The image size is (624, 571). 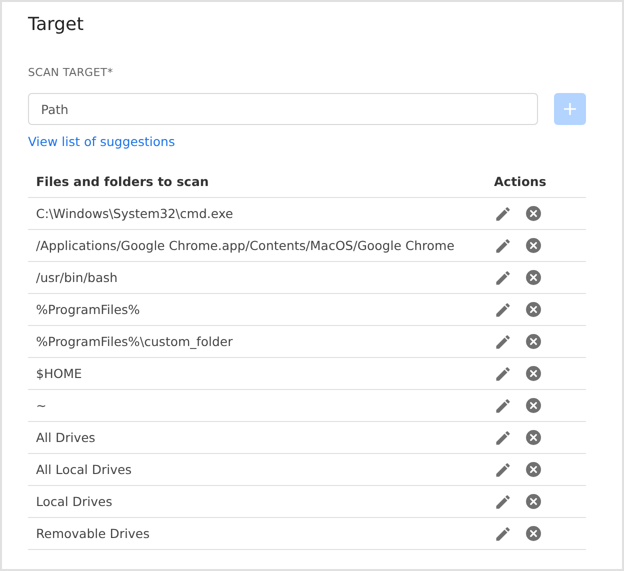 What do you see at coordinates (71, 72) in the screenshot?
I see `field-label: SCAN TARGET*` at bounding box center [71, 72].